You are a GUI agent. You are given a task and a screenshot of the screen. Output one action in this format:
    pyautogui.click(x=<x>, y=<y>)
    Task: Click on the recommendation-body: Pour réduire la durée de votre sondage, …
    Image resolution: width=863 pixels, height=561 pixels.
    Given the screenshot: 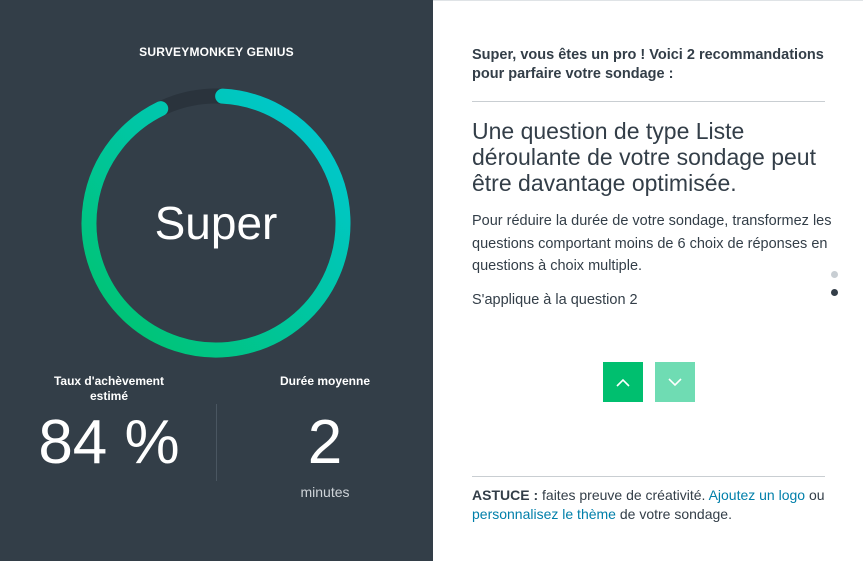 What is the action you would take?
    pyautogui.click(x=652, y=243)
    